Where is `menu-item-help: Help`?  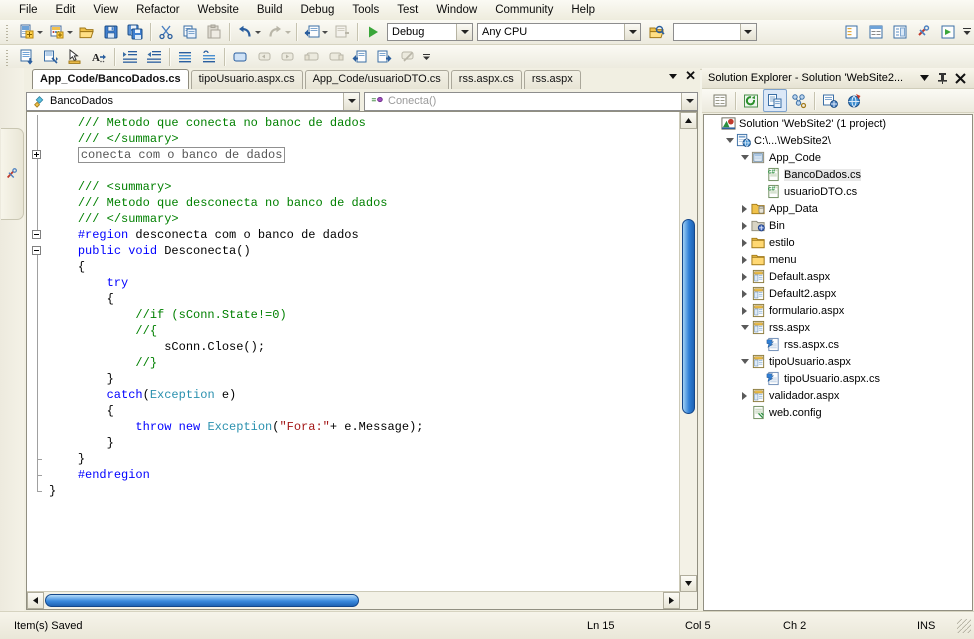
menu-item-help: Help is located at coordinates (583, 10).